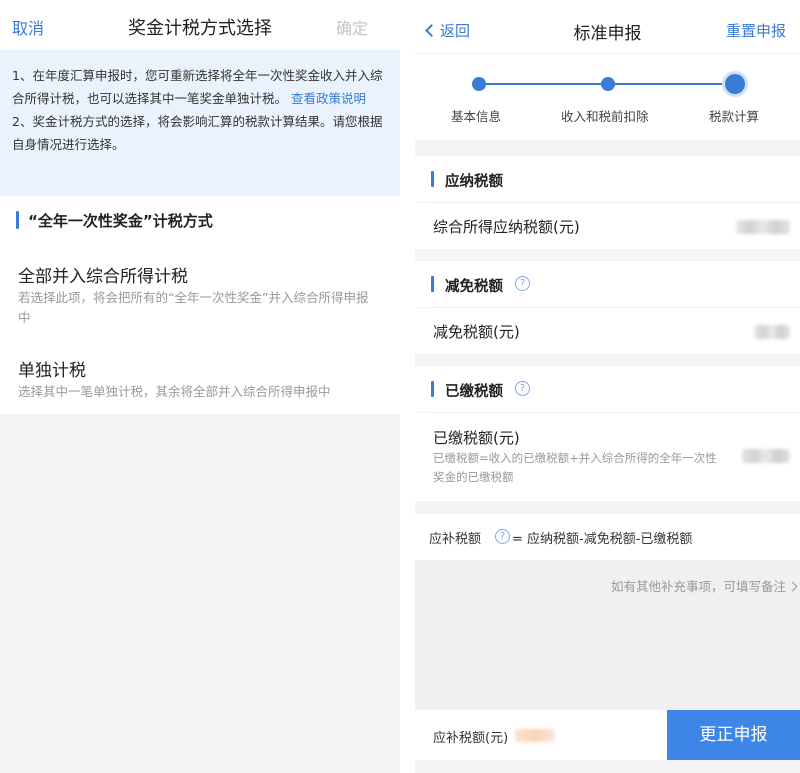 This screenshot has width=800, height=773. What do you see at coordinates (455, 539) in the screenshot?
I see `formula-label: 应补税额` at bounding box center [455, 539].